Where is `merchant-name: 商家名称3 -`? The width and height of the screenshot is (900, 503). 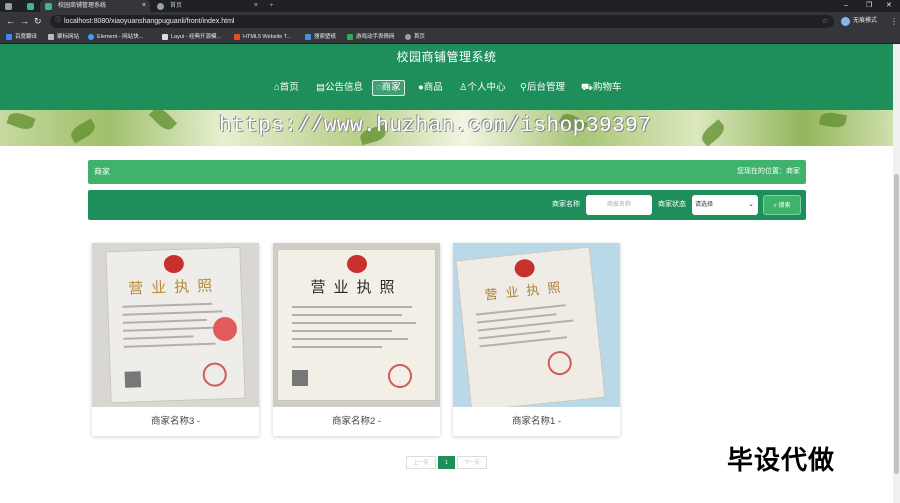 merchant-name: 商家名称3 - is located at coordinates (175, 421).